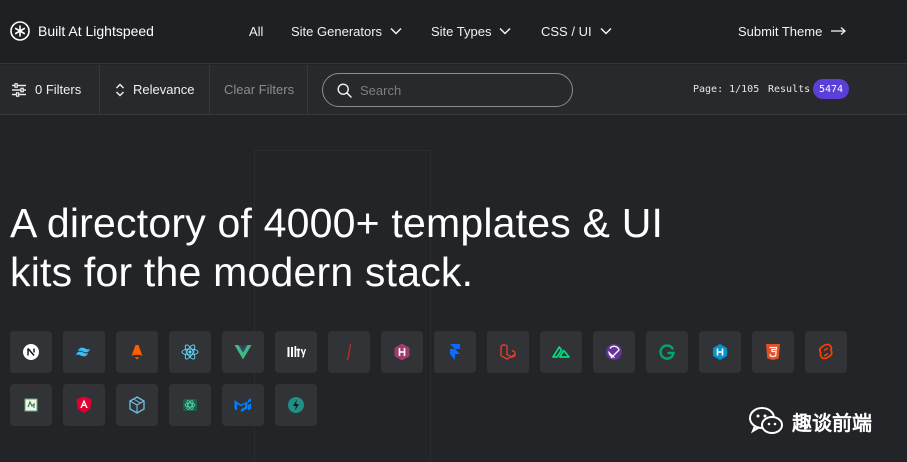 The image size is (907, 462). I want to click on svelte-tile, so click(826, 352).